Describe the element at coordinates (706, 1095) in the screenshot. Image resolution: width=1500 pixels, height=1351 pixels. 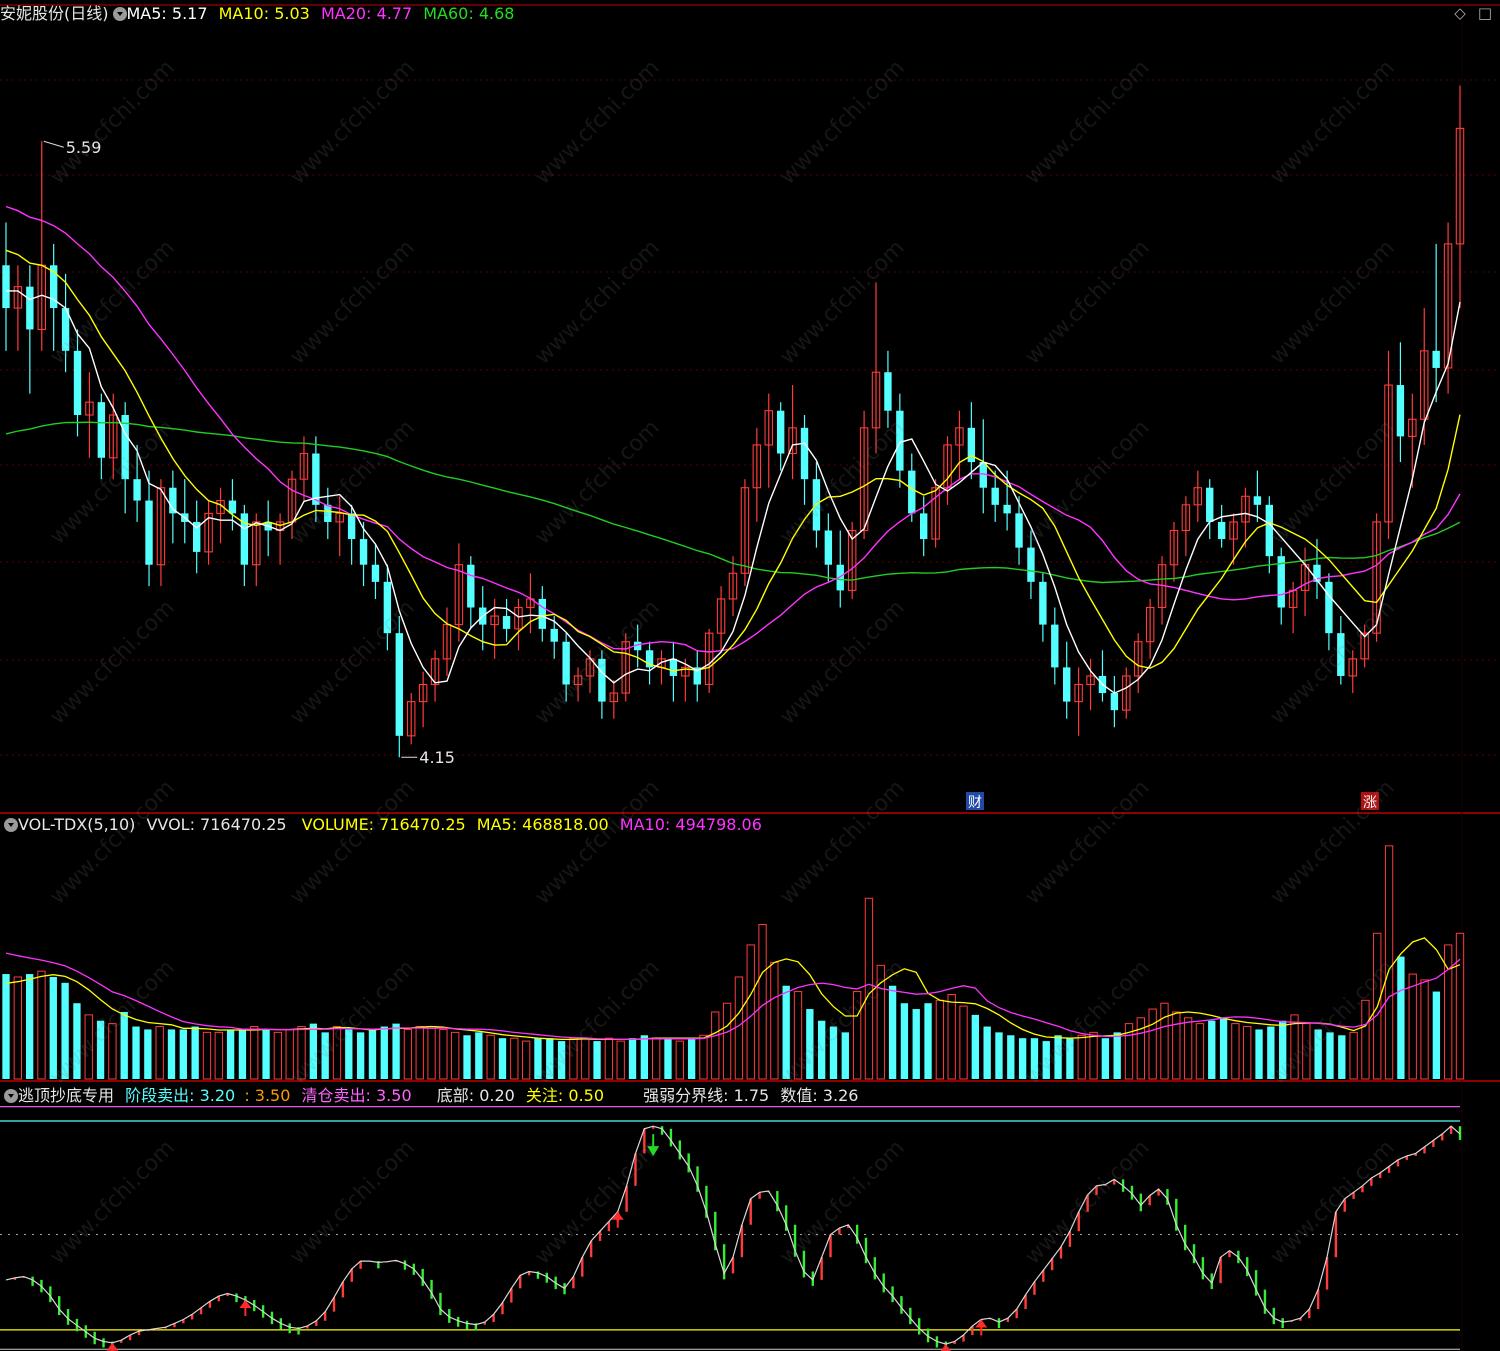
I see `divide-label: 强弱分界线: 1.75` at that location.